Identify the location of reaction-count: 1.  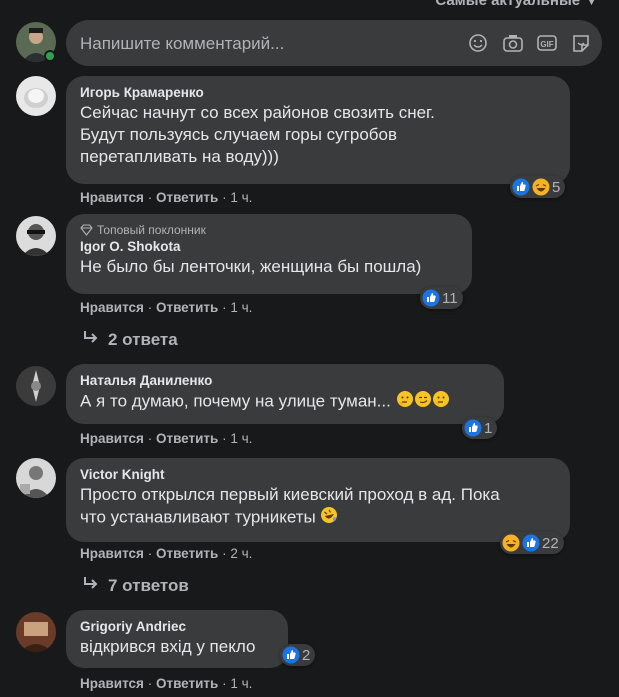
(488, 428).